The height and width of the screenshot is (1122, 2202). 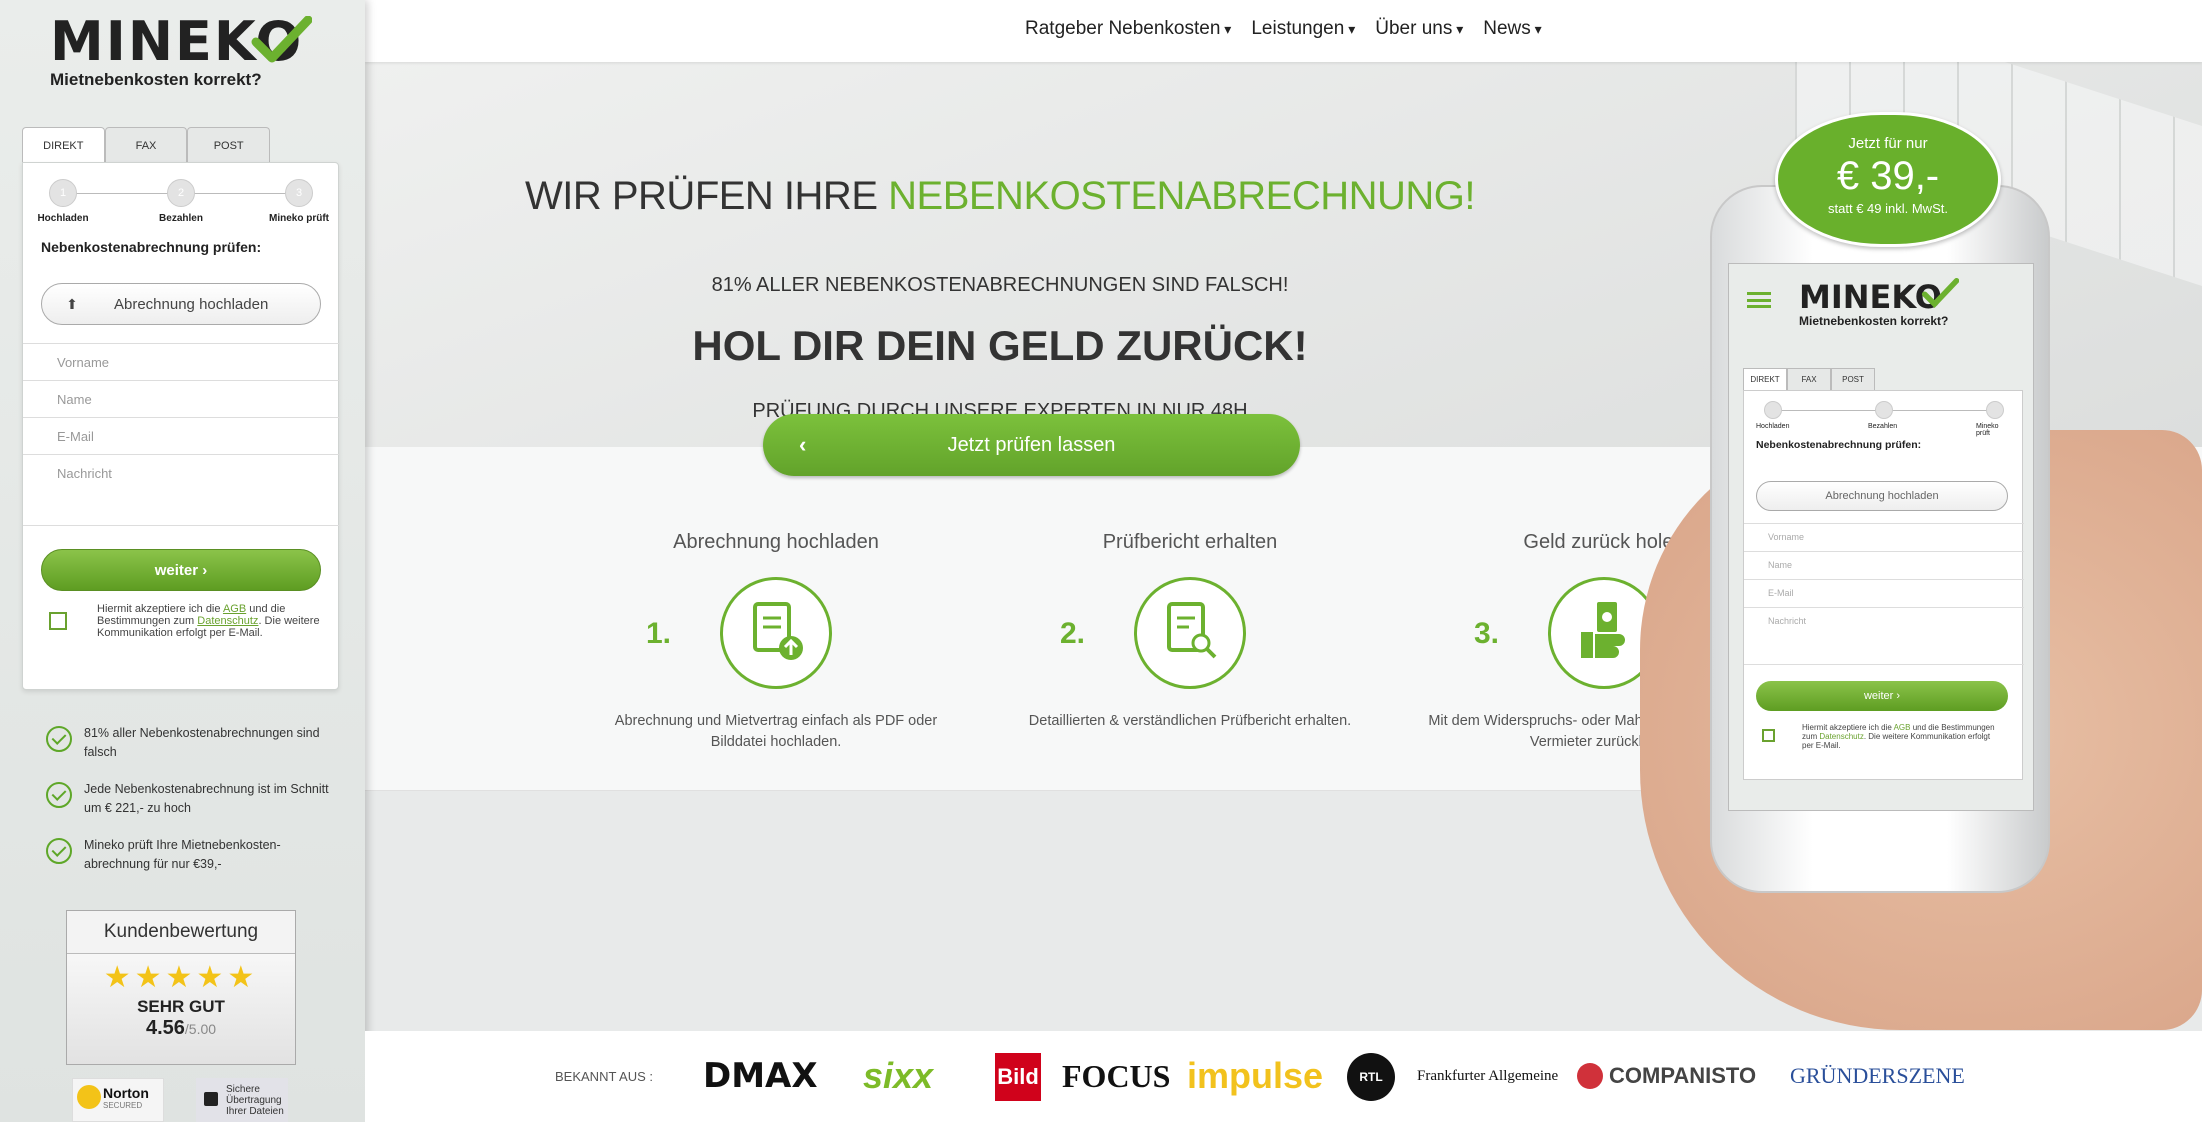 What do you see at coordinates (1841, 736) in the screenshot?
I see `phone-privacy-link: Datenschutz` at bounding box center [1841, 736].